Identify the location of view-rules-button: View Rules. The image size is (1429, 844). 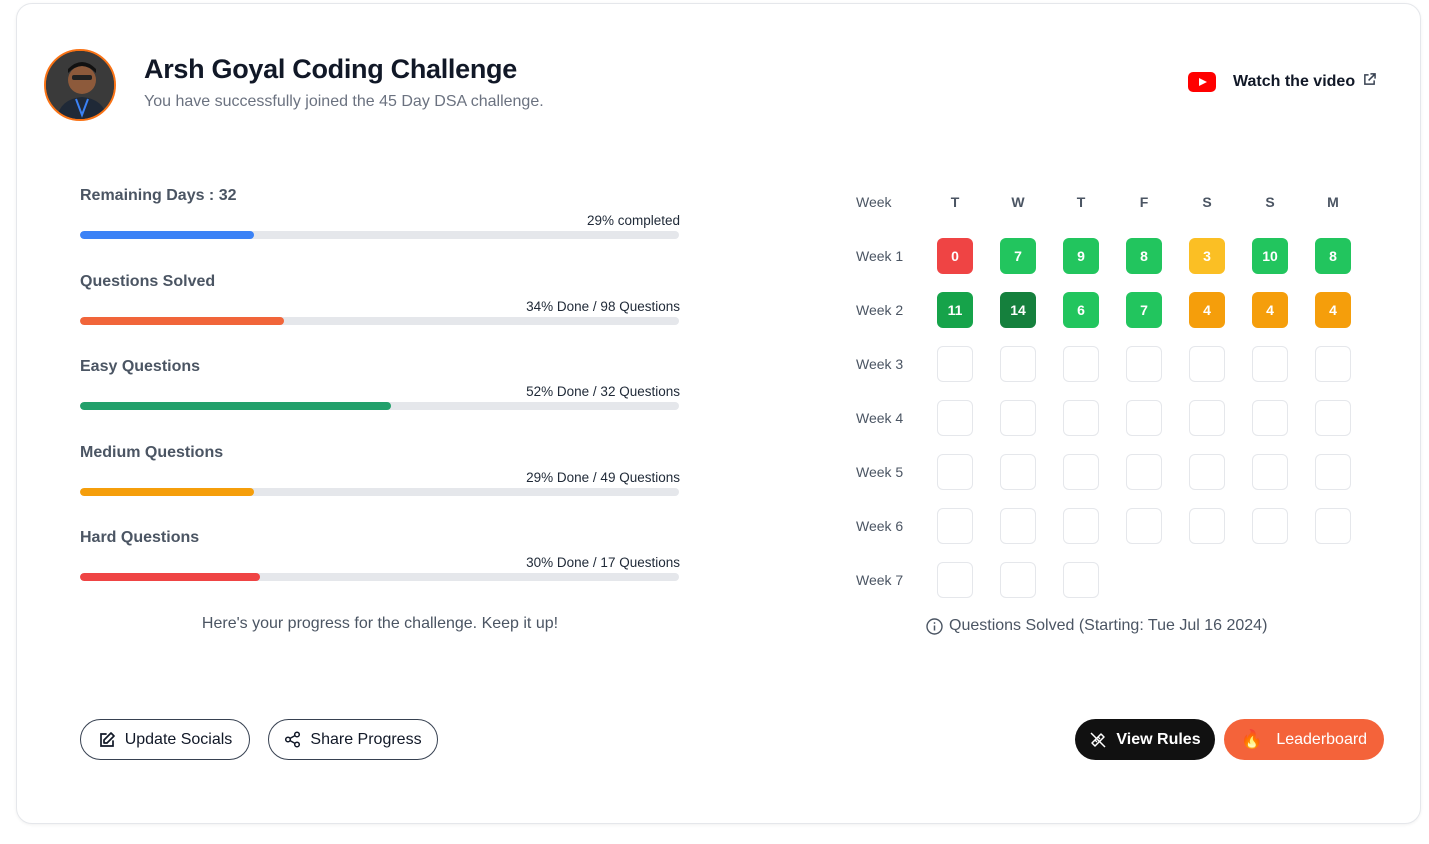
(1145, 739).